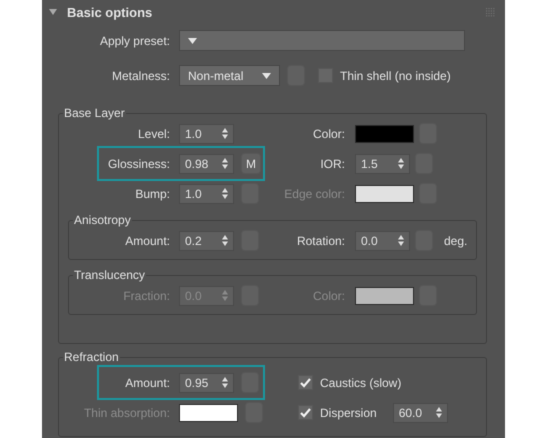  I want to click on field-label: IOR:, so click(332, 163).